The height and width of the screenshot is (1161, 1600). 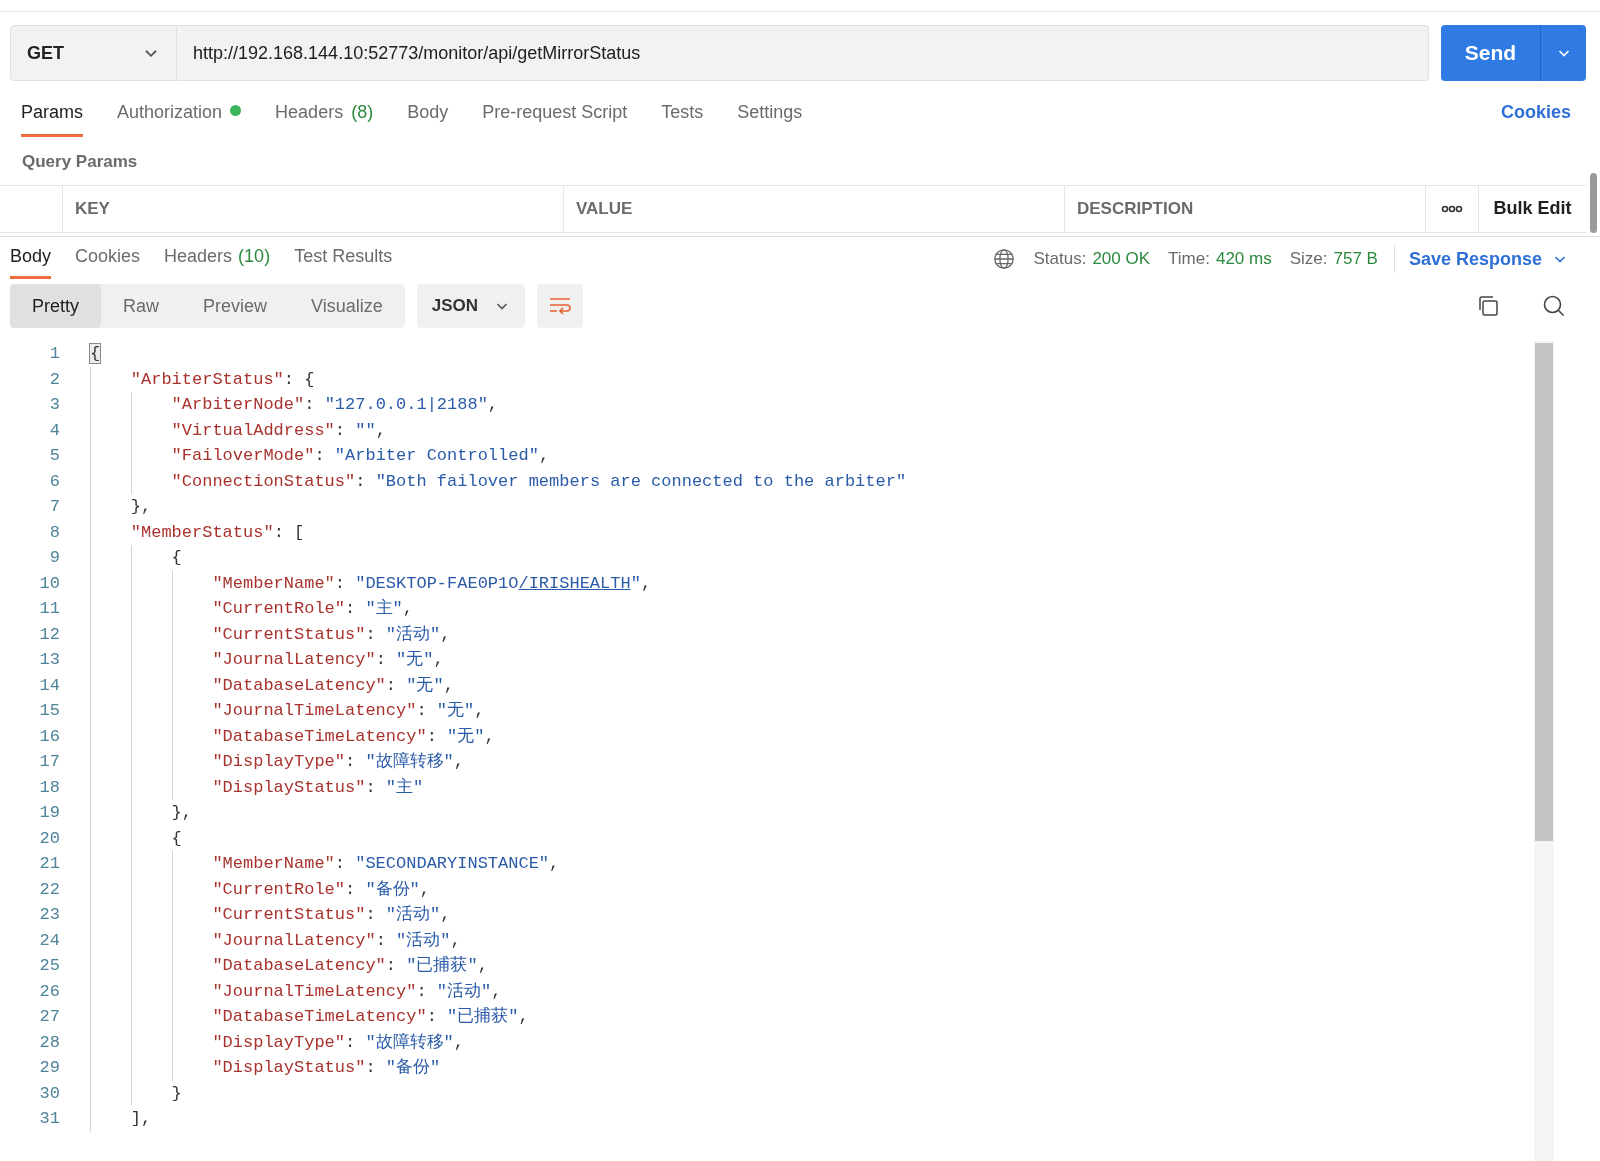 What do you see at coordinates (54, 379) in the screenshot?
I see `line-number: 2` at bounding box center [54, 379].